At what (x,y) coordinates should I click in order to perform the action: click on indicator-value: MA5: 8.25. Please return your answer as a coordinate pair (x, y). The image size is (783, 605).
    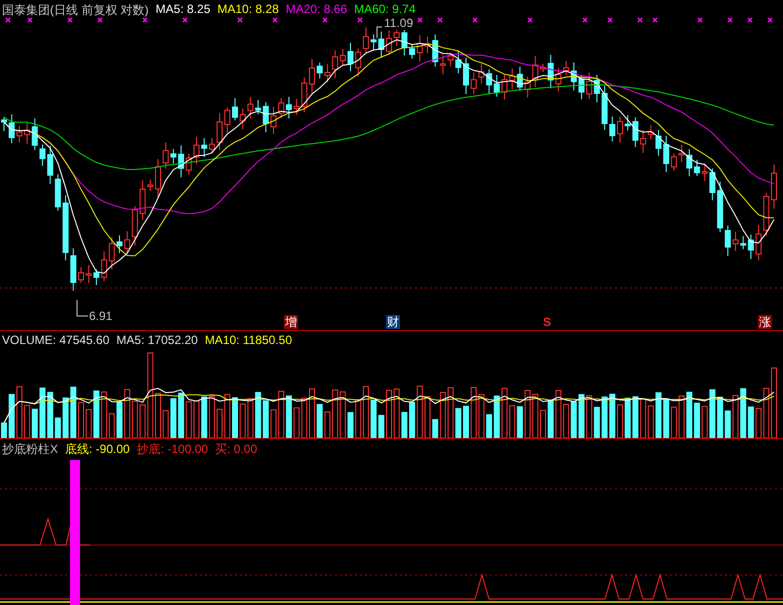
    Looking at the image, I should click on (183, 10).